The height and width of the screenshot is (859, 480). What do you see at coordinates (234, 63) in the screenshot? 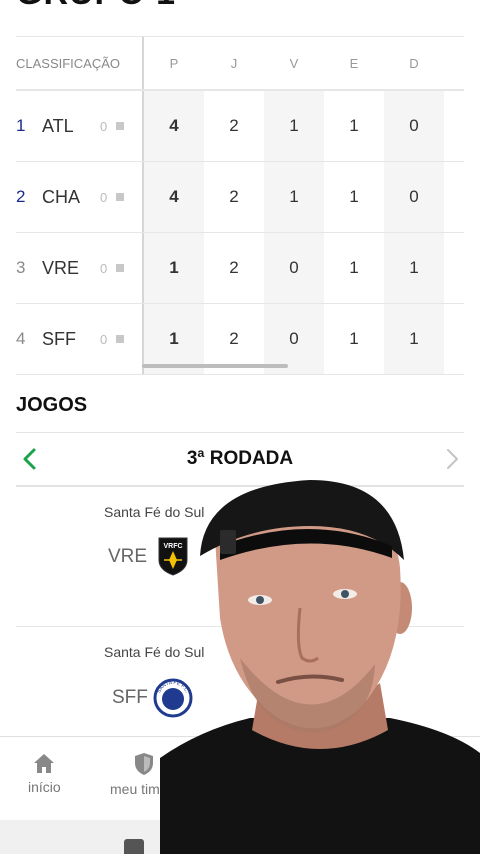
I see `col-header-j: J` at bounding box center [234, 63].